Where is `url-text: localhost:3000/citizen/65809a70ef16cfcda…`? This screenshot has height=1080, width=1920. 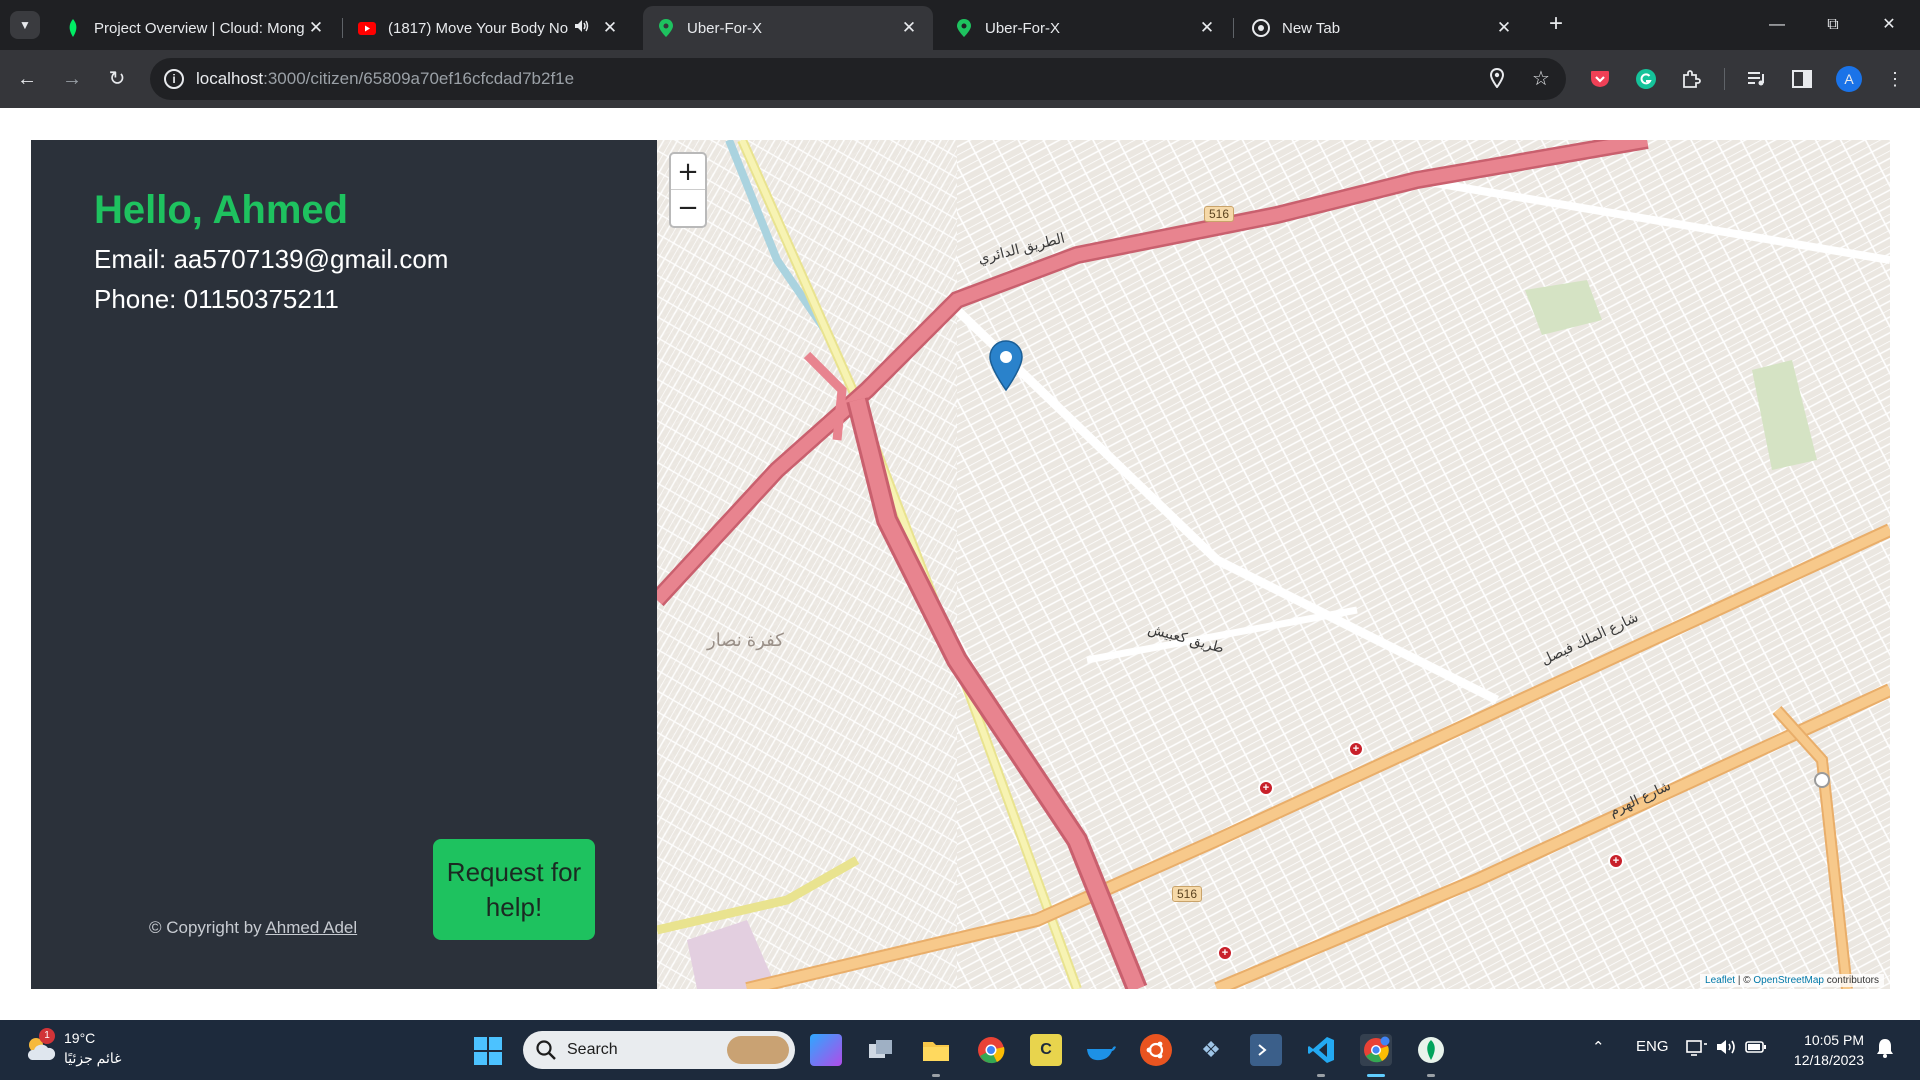 url-text: localhost:3000/citizen/65809a70ef16cfcda… is located at coordinates (385, 79).